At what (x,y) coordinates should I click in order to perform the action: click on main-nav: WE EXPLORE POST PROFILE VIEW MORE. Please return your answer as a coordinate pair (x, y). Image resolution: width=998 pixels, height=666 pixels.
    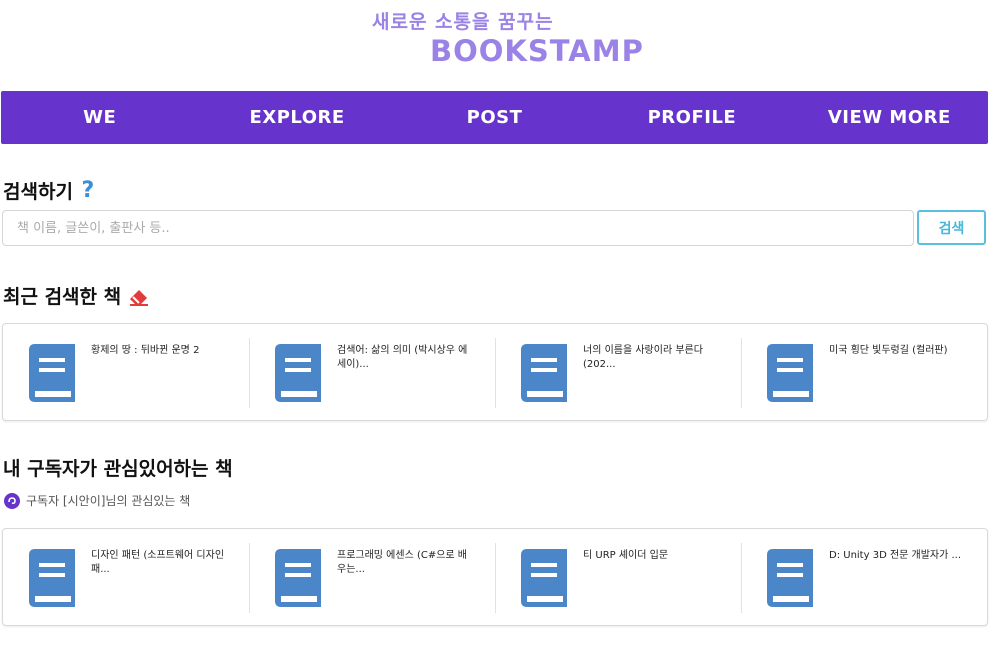
    Looking at the image, I should click on (494, 117).